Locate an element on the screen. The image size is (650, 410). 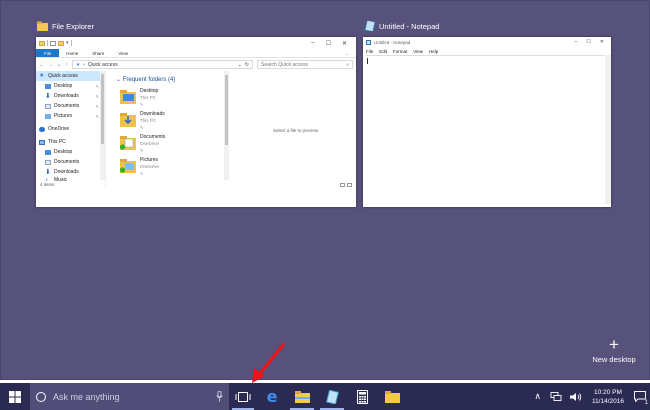
menu-help: Help is located at coordinates (433, 51).